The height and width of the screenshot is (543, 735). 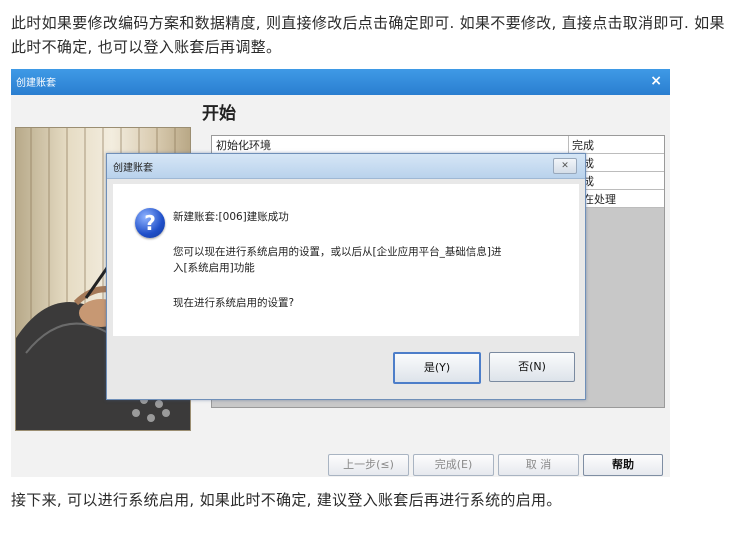 I want to click on dialog-question: 现在进行系统启用的设置?, so click(x=234, y=303).